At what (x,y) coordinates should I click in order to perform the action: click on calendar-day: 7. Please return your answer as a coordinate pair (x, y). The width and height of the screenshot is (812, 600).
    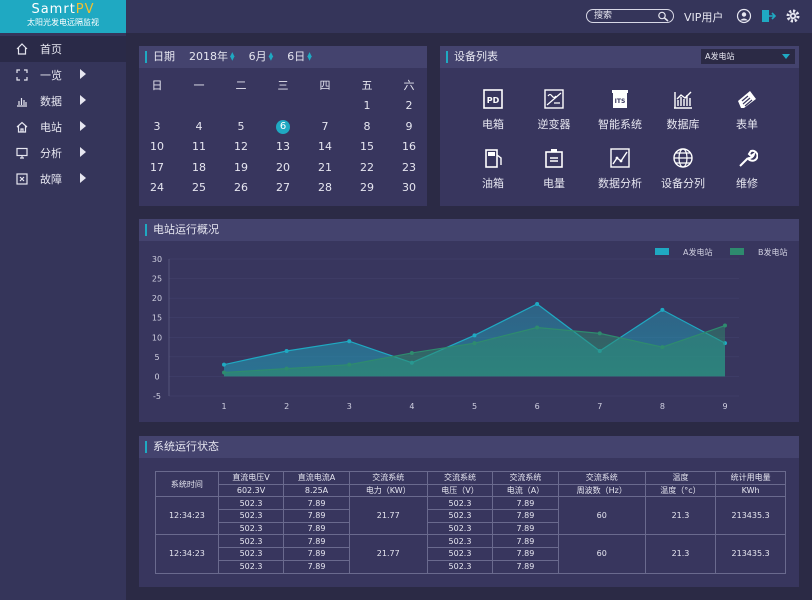
    Looking at the image, I should click on (325, 126).